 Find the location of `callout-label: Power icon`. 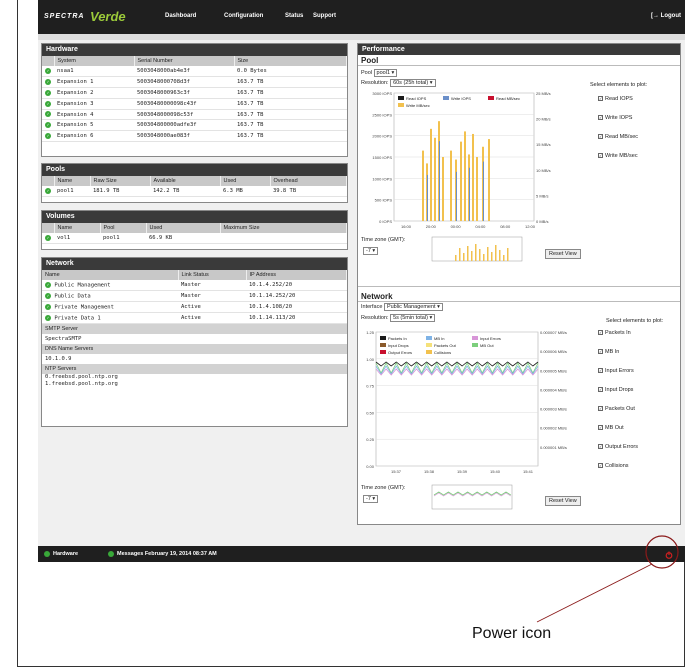

callout-label: Power icon is located at coordinates (512, 633).